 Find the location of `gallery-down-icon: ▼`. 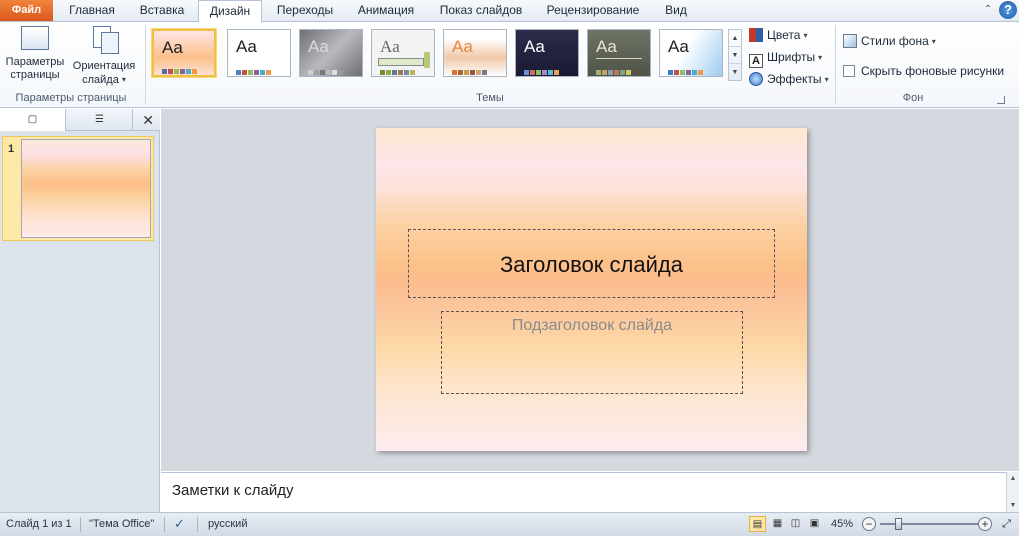

gallery-down-icon: ▼ is located at coordinates (735, 55).